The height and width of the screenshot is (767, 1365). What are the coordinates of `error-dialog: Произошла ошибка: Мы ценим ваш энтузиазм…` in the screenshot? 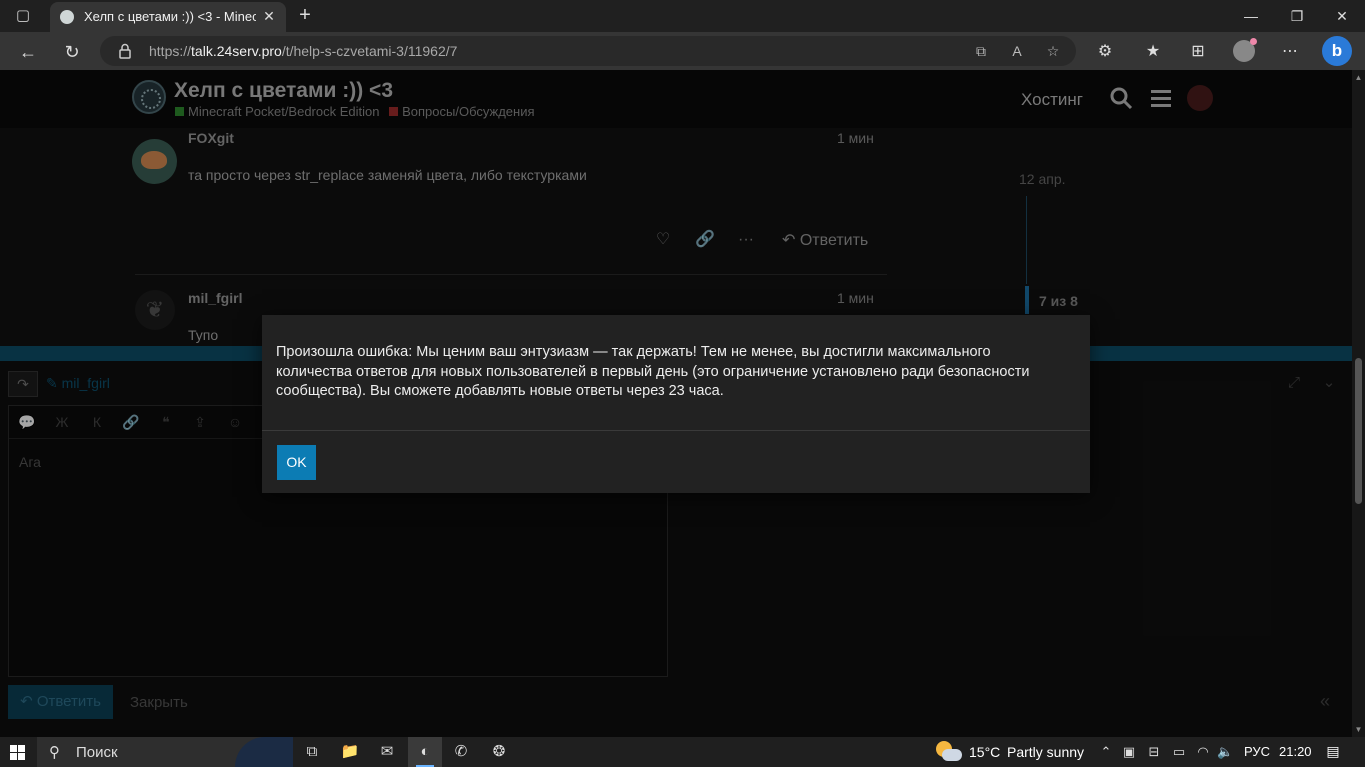 It's located at (676, 404).